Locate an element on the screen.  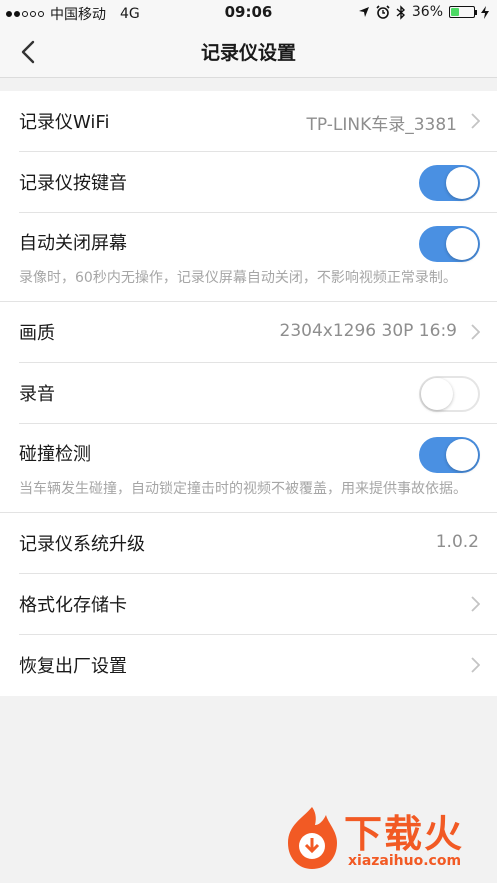
battery-icon is located at coordinates (463, 12).